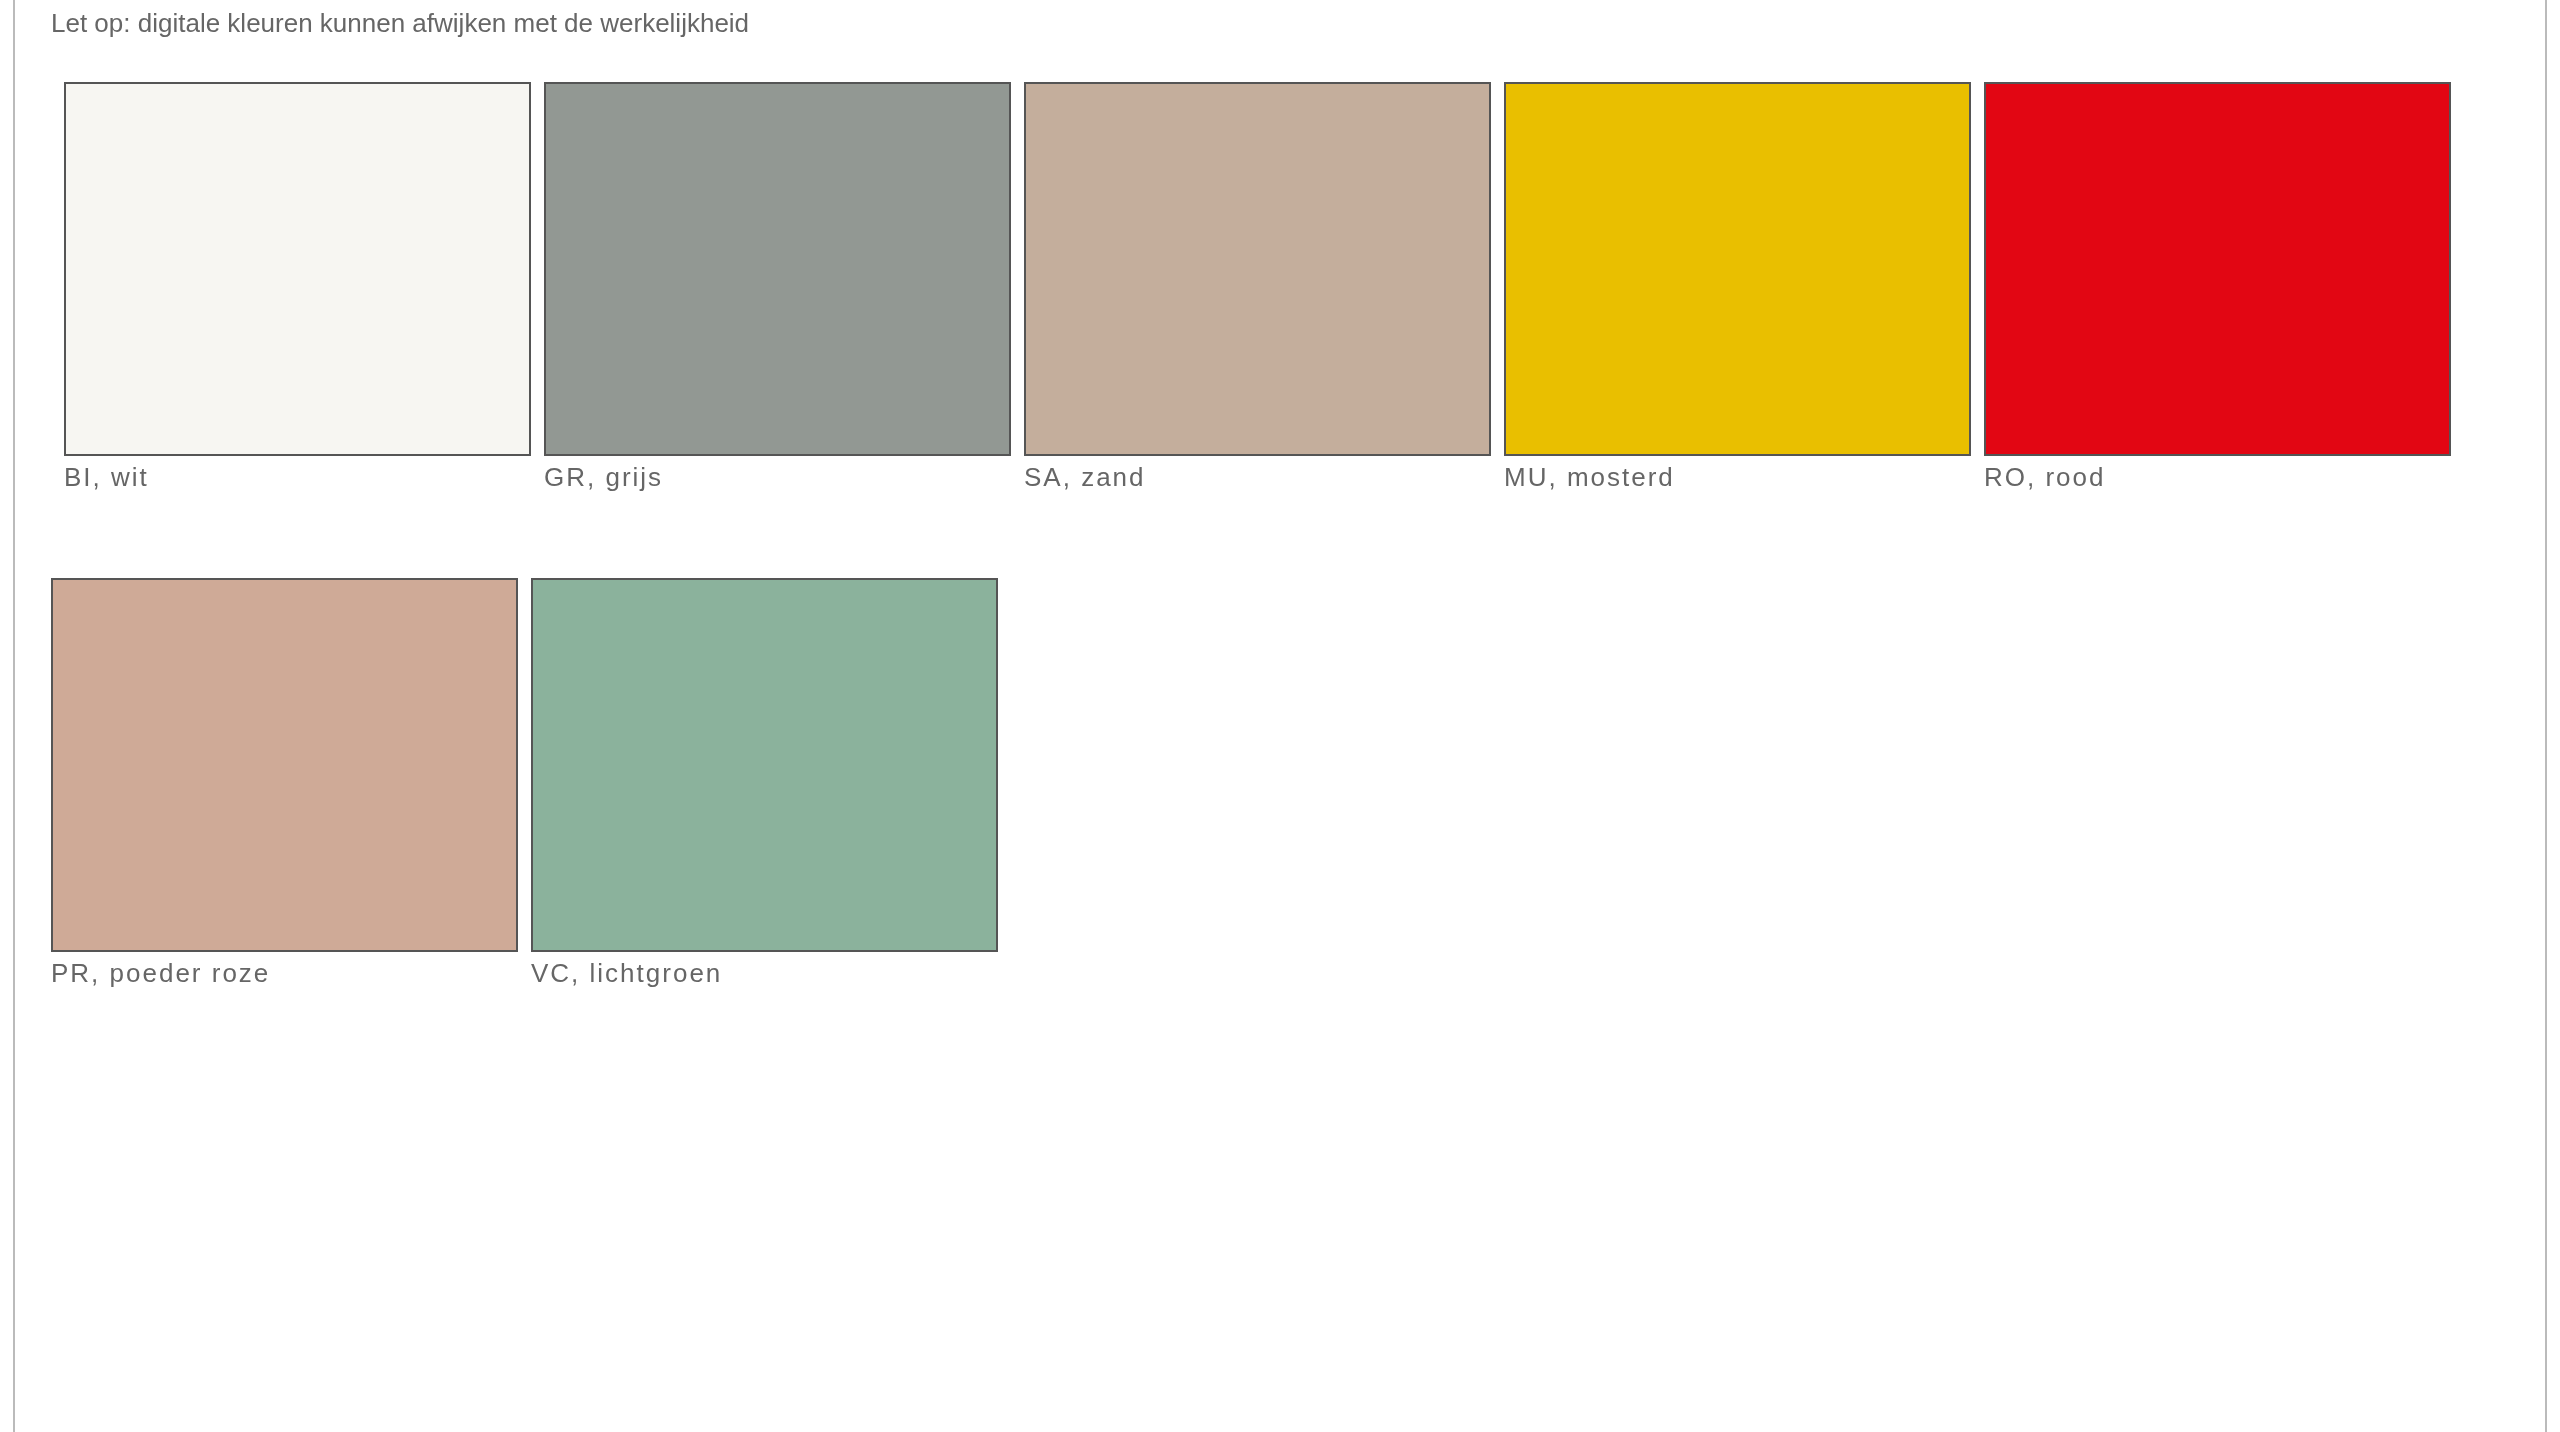 Image resolution: width=2560 pixels, height=1432 pixels. What do you see at coordinates (107, 477) in the screenshot?
I see `swatch-label: BI, wit` at bounding box center [107, 477].